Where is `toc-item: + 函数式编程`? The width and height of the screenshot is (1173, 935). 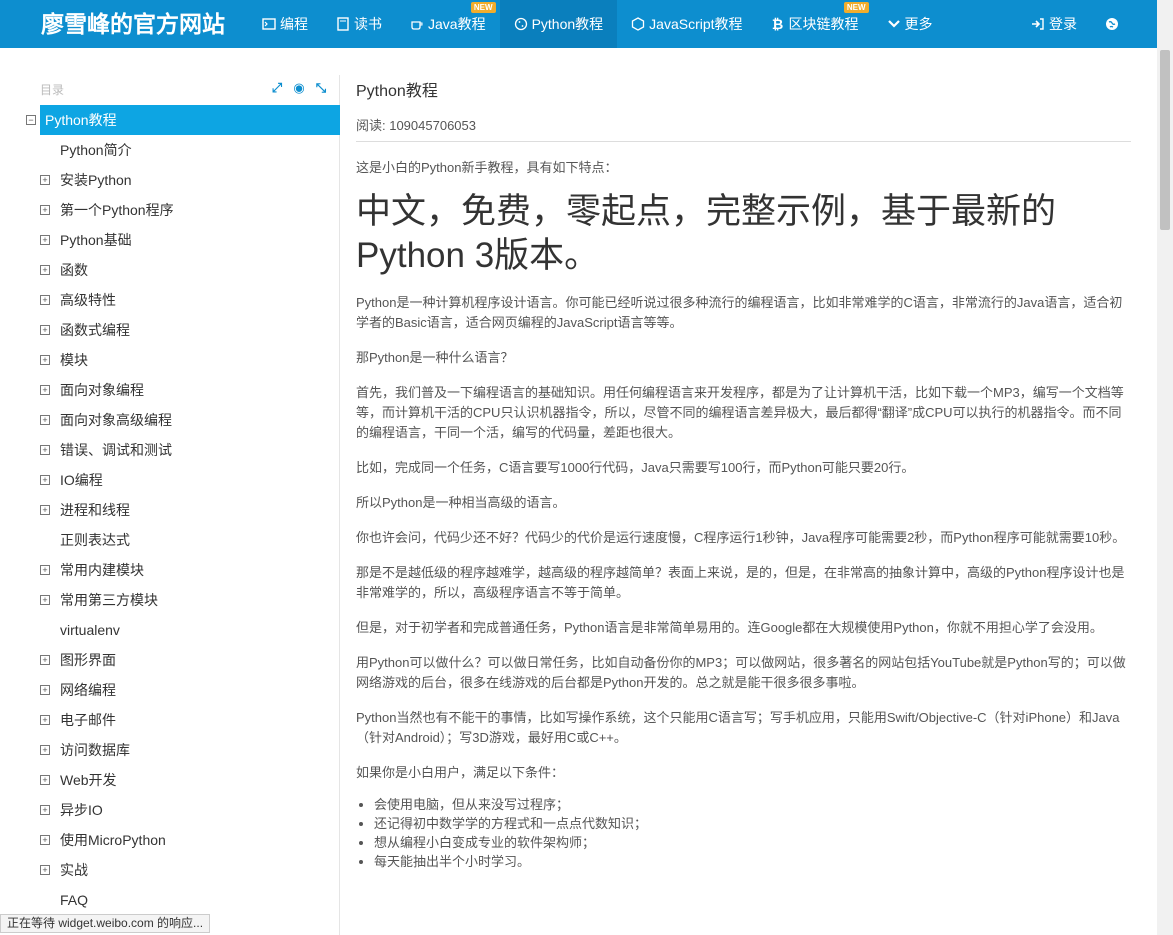
toc-item: + 函数式编程 is located at coordinates (170, 330).